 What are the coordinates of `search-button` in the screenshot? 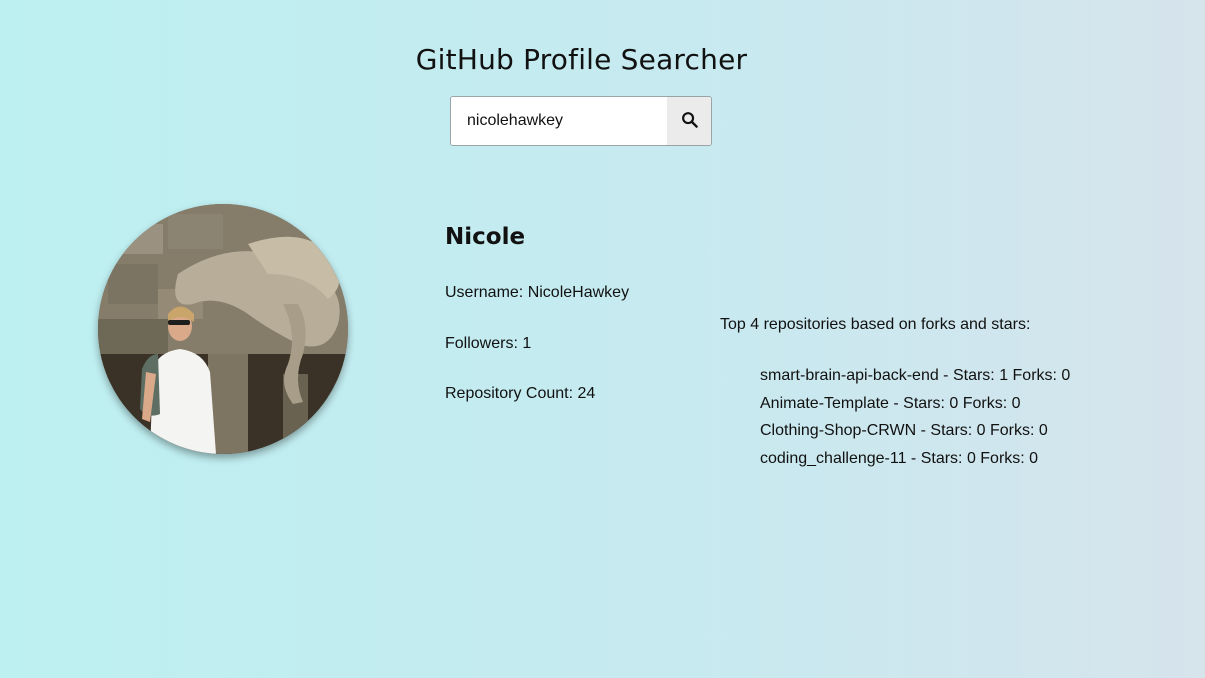 It's located at (689, 121).